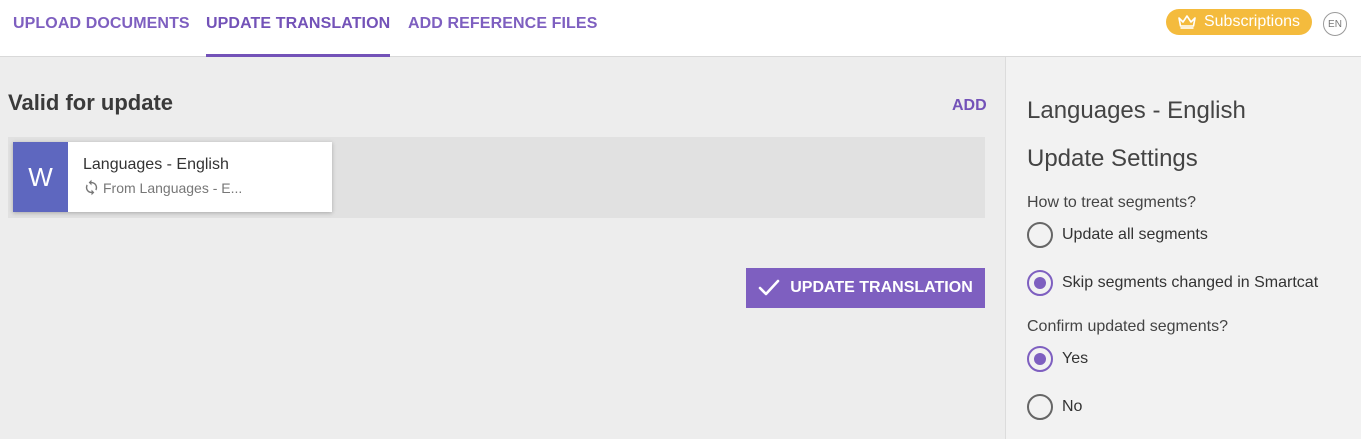 This screenshot has width=1361, height=439. I want to click on radio-label: No, so click(1072, 406).